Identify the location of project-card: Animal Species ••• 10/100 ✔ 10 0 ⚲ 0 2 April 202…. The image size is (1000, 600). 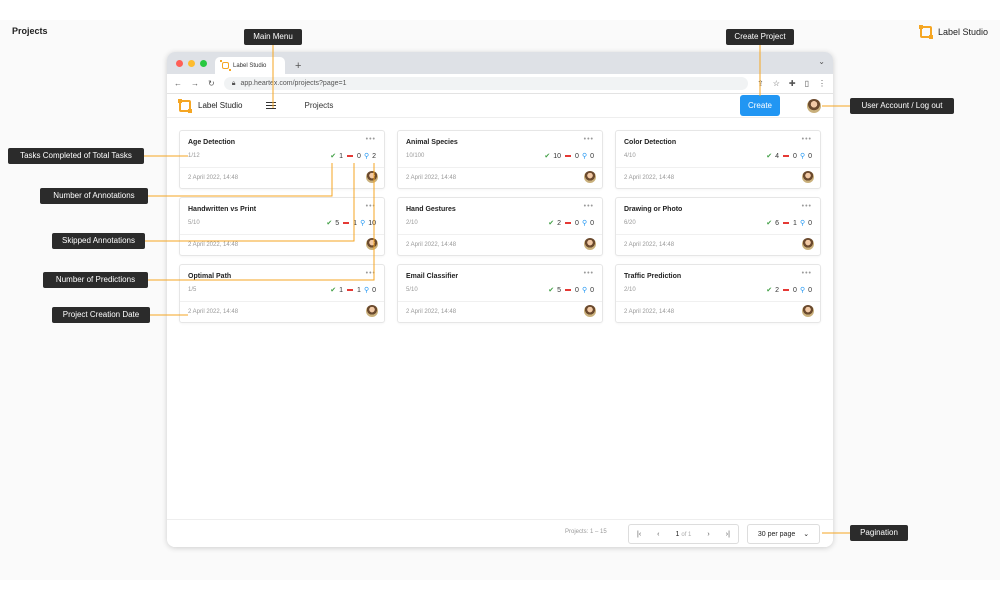
(500, 159).